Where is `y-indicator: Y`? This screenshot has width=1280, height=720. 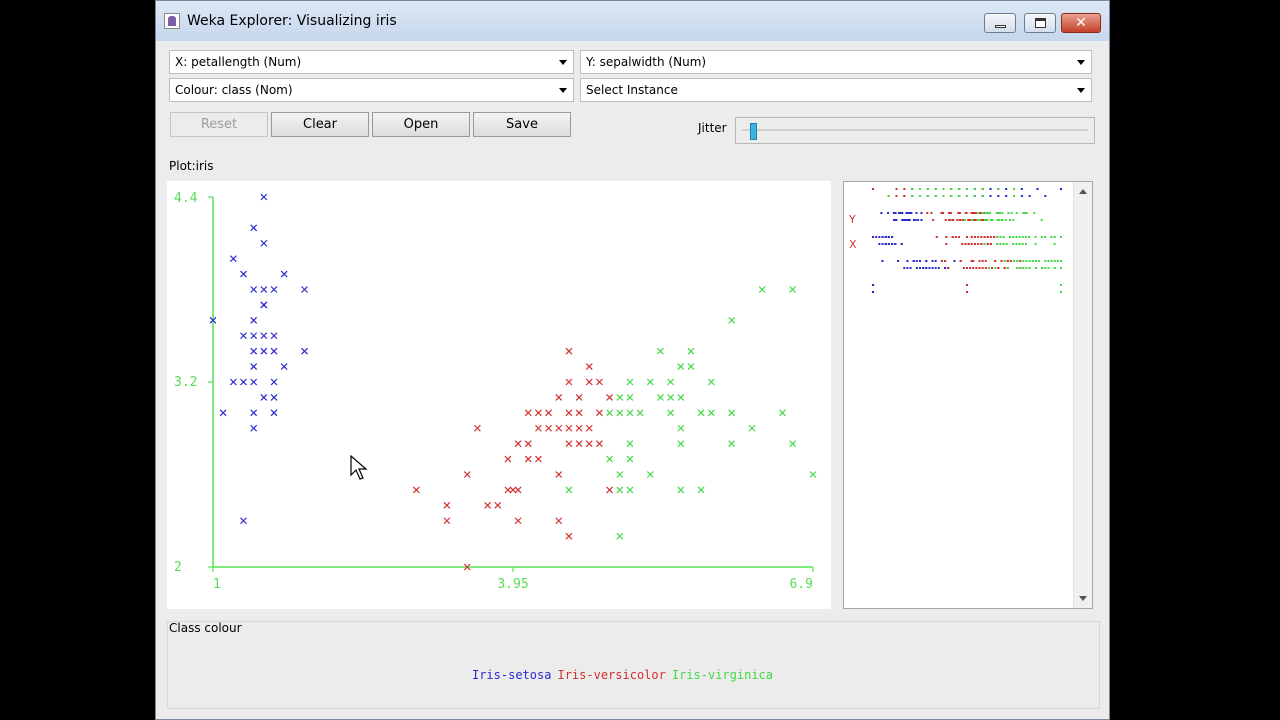
y-indicator: Y is located at coordinates (852, 219).